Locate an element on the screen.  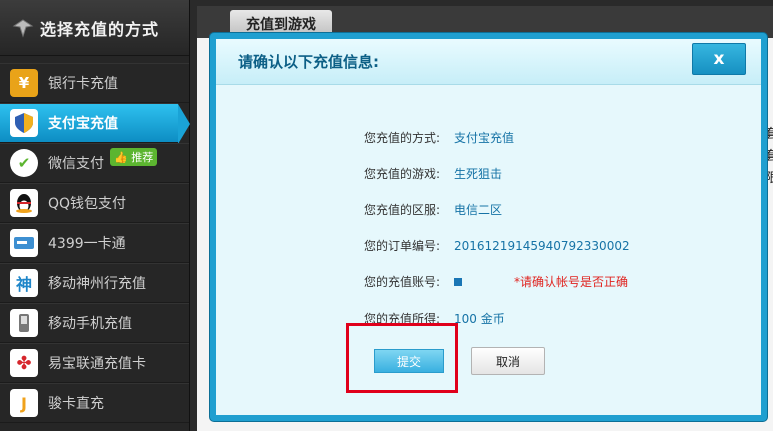
card-icon is located at coordinates (24, 243).